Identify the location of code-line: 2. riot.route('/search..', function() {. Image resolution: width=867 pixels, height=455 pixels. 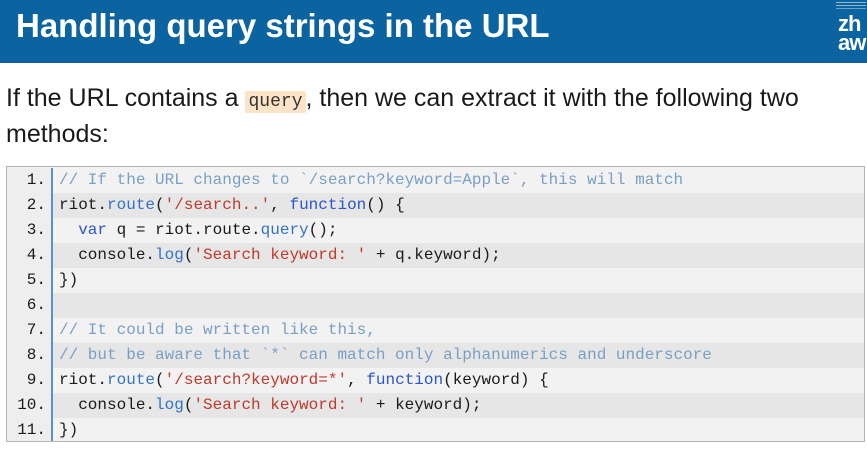
(435, 205).